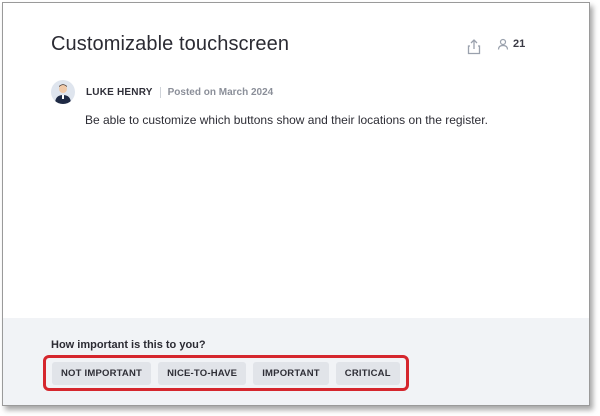 This screenshot has width=600, height=416. I want to click on author-name: LUKE HENRY, so click(119, 92).